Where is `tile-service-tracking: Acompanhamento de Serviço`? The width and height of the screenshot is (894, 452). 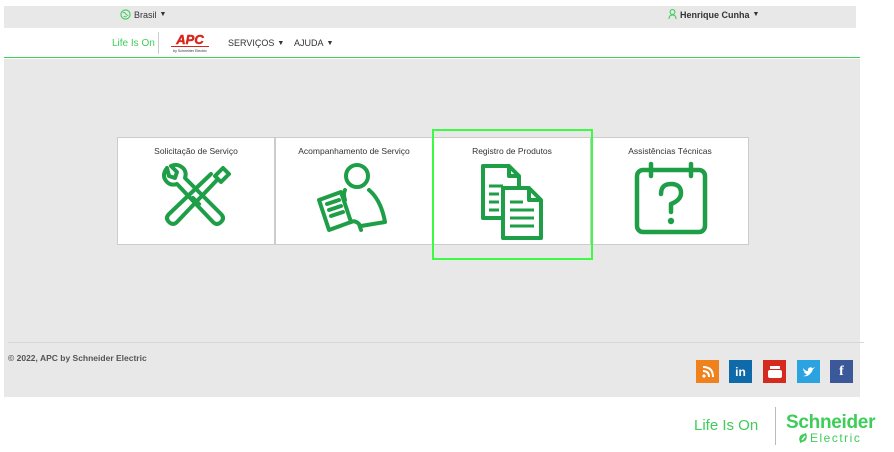 tile-service-tracking: Acompanhamento de Serviço is located at coordinates (354, 191).